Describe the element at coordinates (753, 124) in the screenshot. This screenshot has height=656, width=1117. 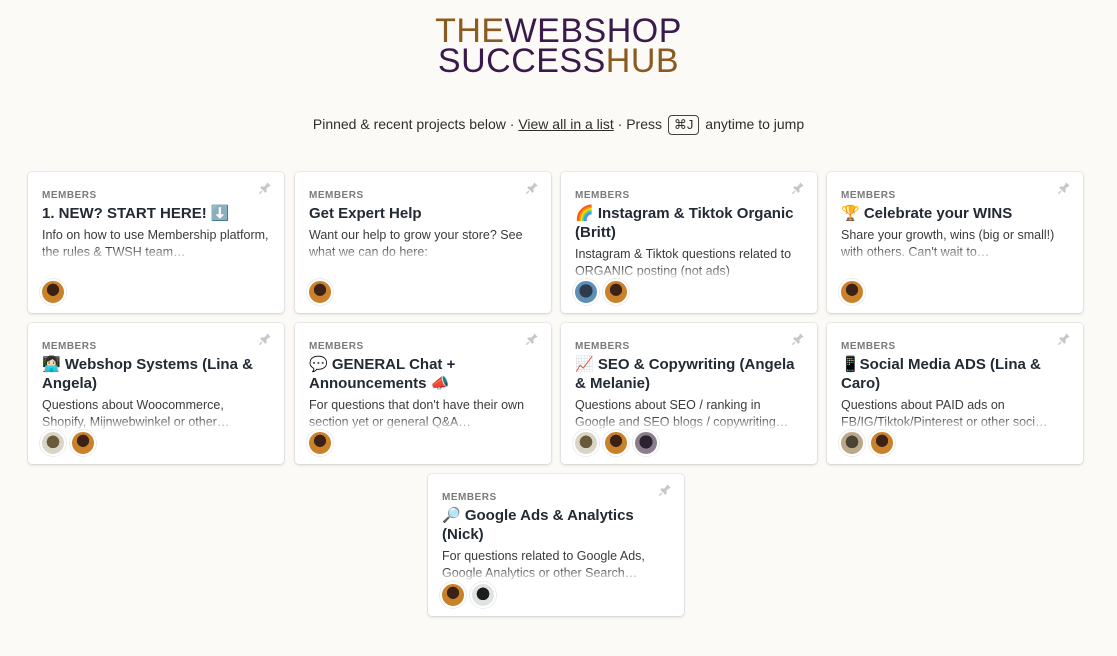
I see `tagline-suffix: anytime to jump` at that location.